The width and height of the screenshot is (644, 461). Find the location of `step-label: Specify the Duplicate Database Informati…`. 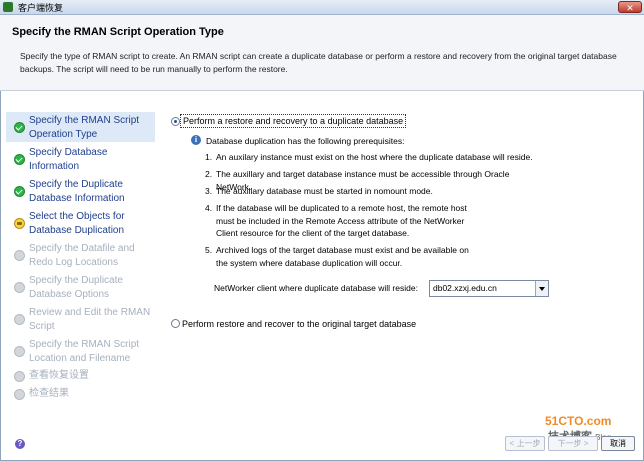

step-label: Specify the Duplicate Database Informati… is located at coordinates (77, 191).